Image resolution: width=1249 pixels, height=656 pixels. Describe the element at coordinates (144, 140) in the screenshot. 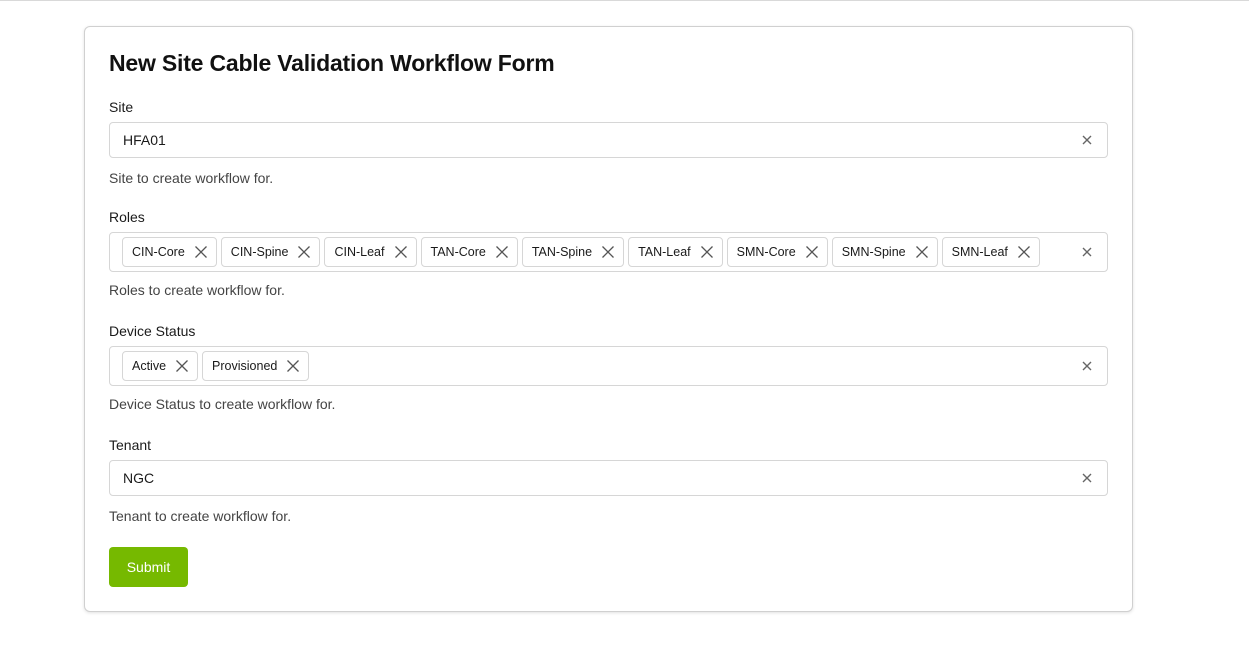

I see `site-value: HFA01` at that location.